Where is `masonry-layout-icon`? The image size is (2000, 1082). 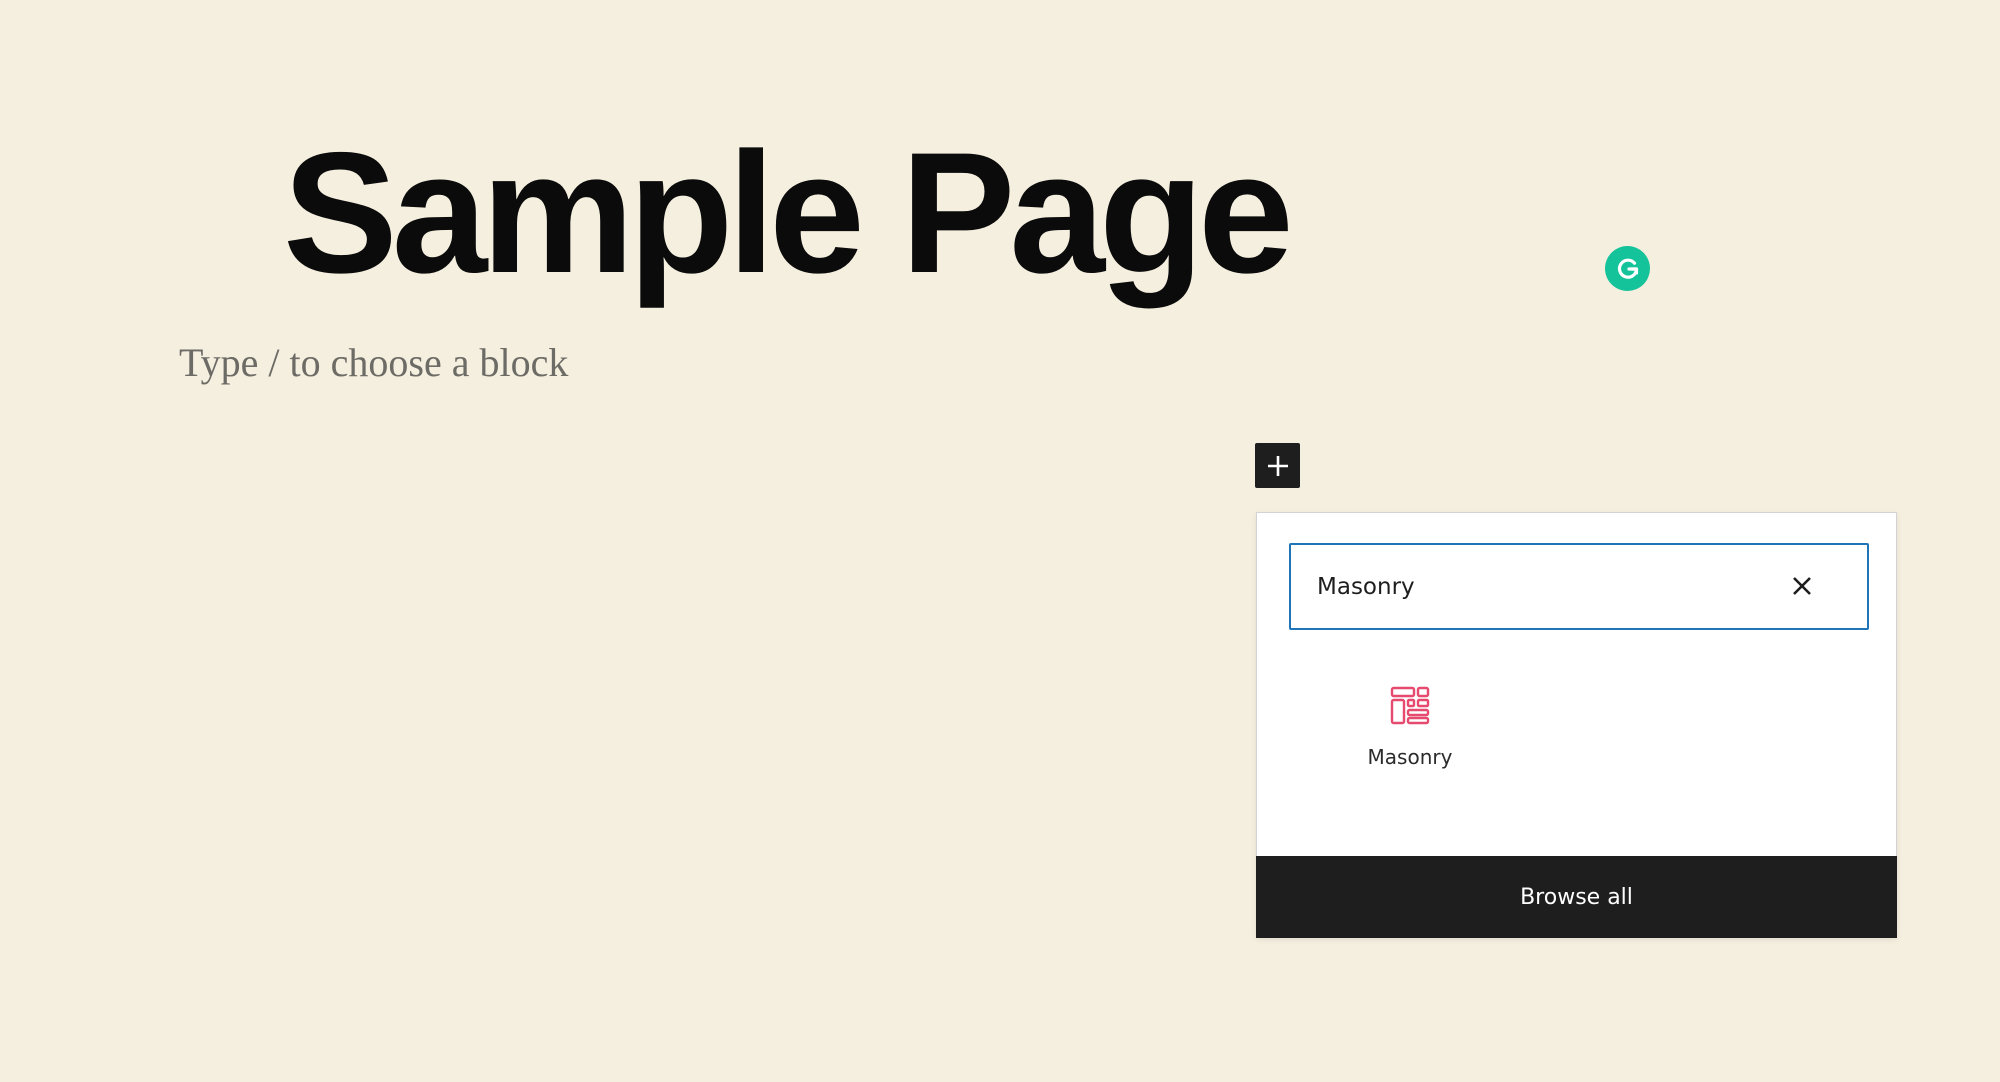
masonry-layout-icon is located at coordinates (1410, 705).